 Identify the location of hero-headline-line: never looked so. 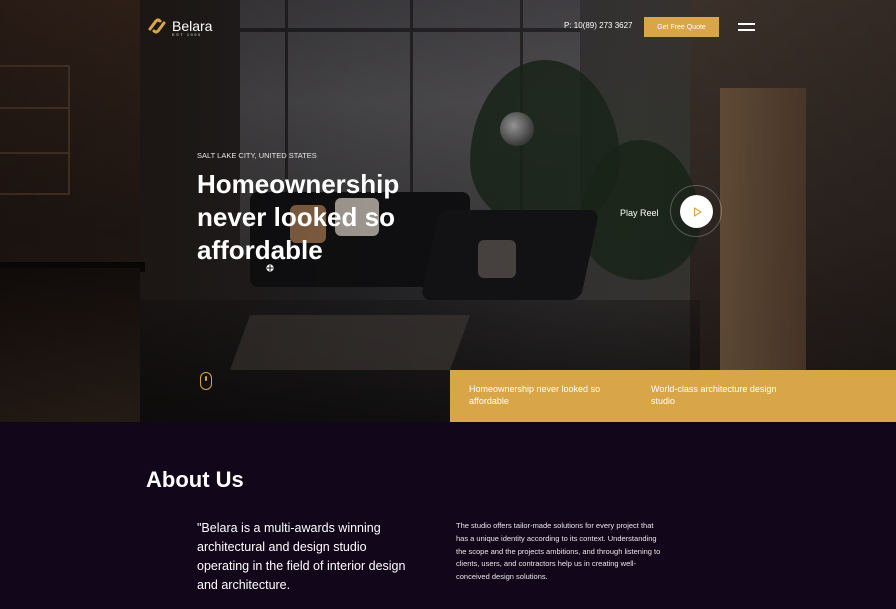
(296, 217).